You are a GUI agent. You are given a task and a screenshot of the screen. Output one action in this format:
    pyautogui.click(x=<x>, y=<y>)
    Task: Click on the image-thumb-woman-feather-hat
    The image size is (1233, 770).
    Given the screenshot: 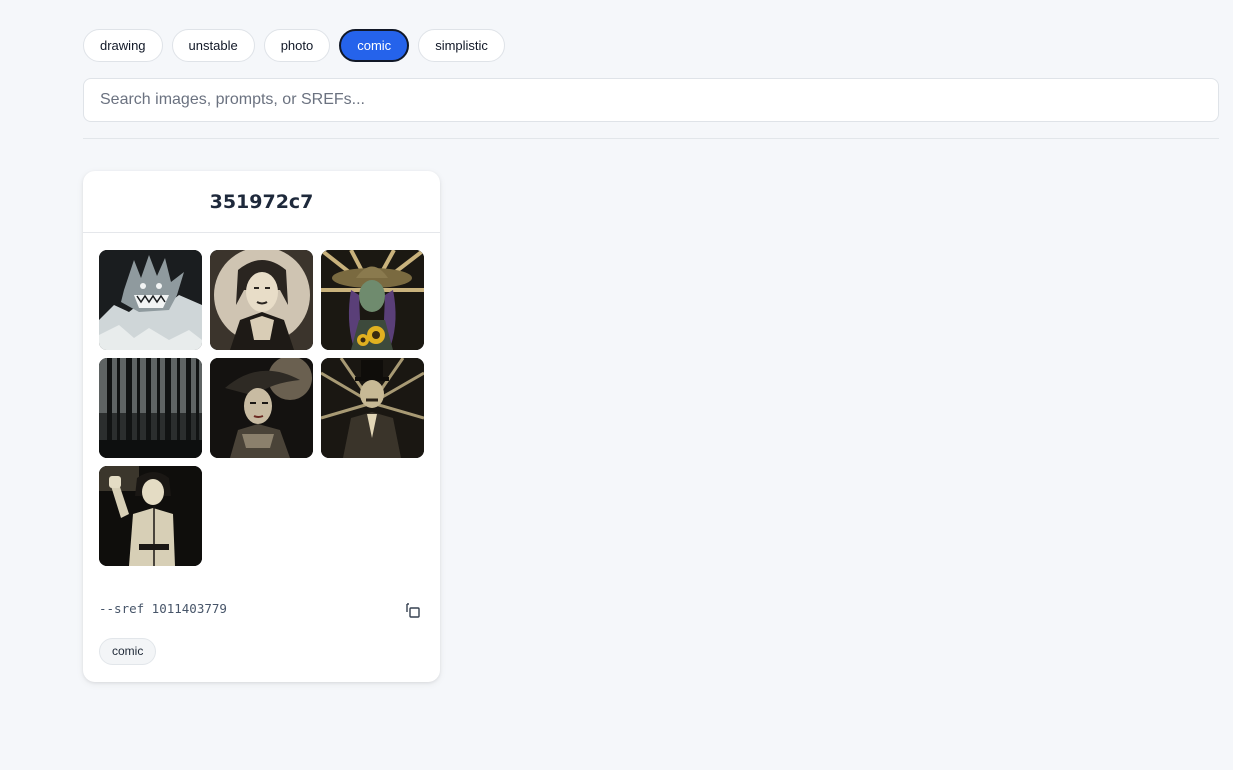 What is the action you would take?
    pyautogui.click(x=261, y=408)
    